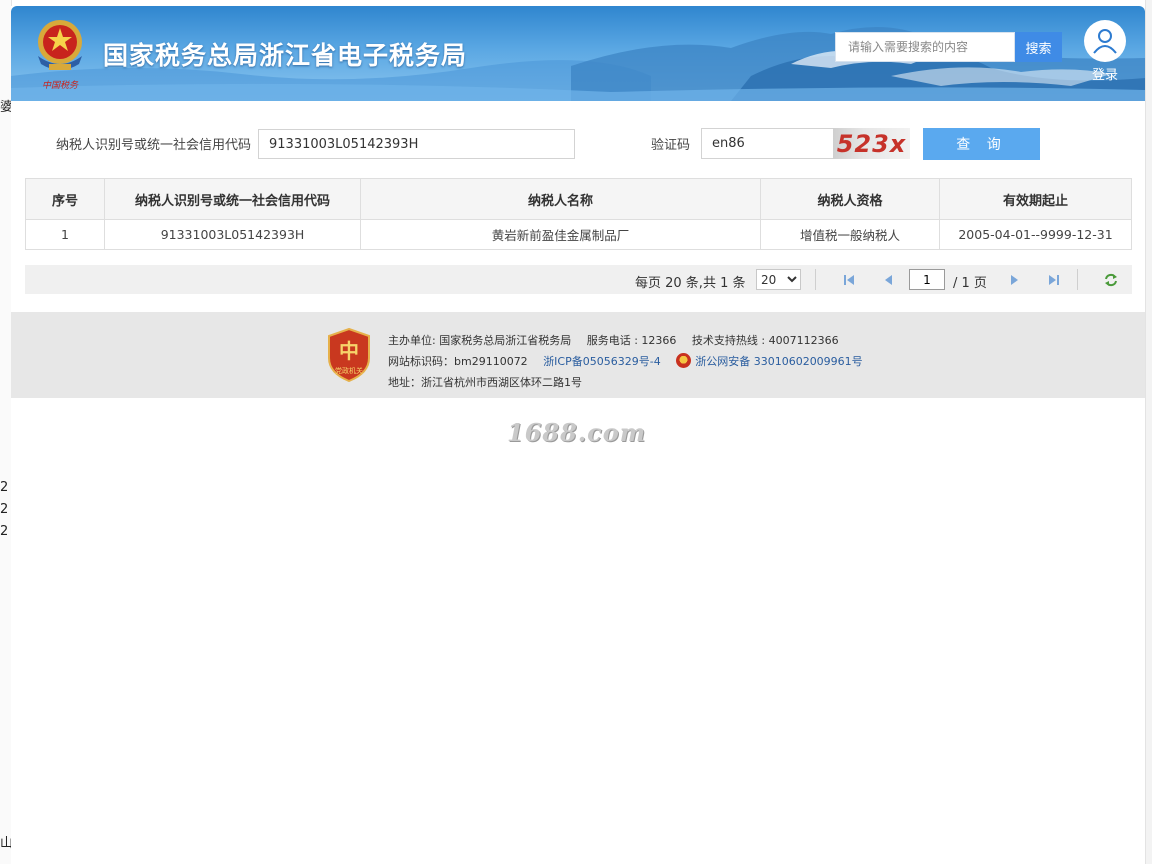 This screenshot has height=864, width=1152. Describe the element at coordinates (1054, 280) in the screenshot. I see `last-page-icon` at that location.